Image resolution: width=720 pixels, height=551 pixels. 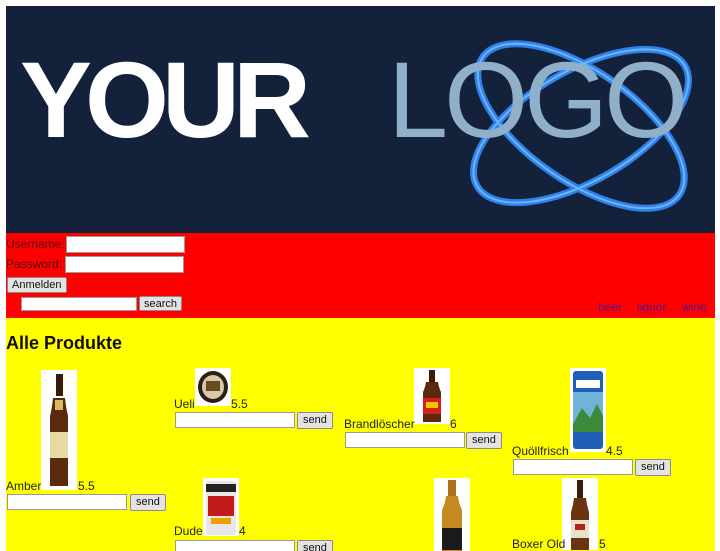 What do you see at coordinates (79, 304) in the screenshot?
I see `search-input` at bounding box center [79, 304].